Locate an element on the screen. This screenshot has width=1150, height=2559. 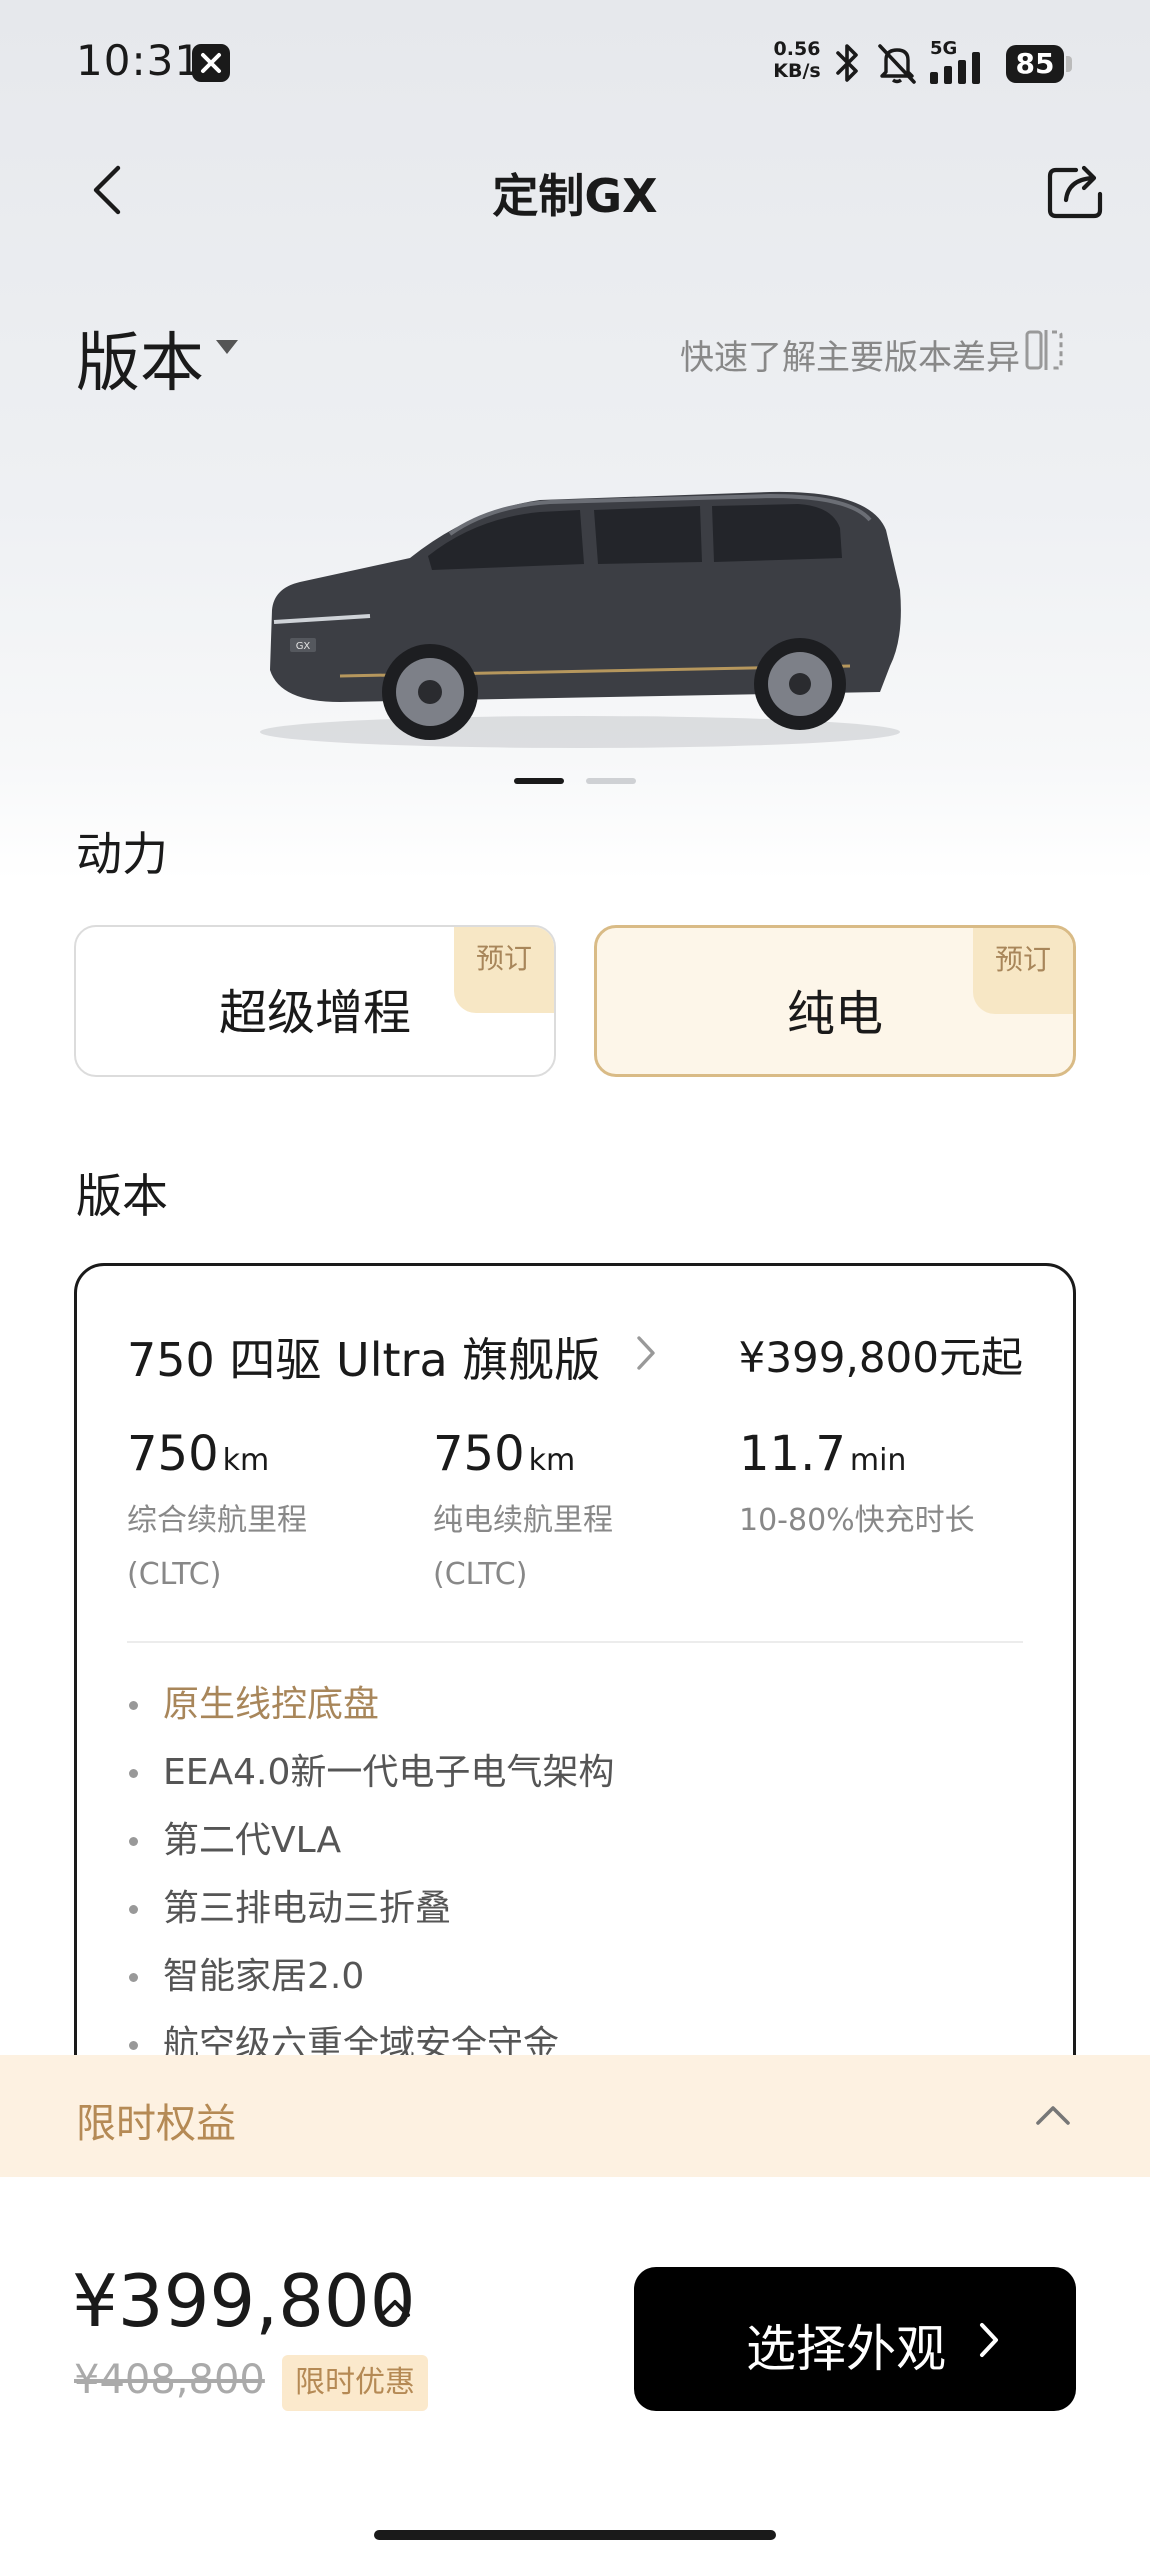
benefits-label: 限时权益 is located at coordinates (156, 2124).